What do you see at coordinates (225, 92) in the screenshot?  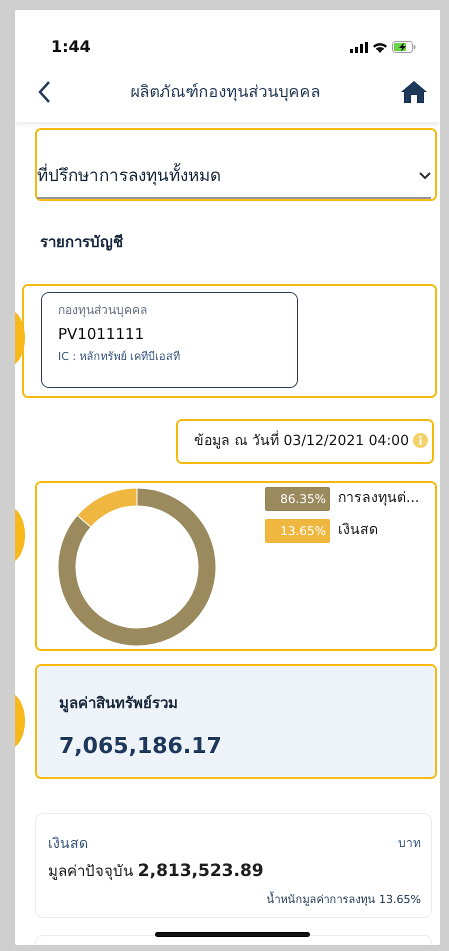 I see `page-title: ผลิตภัณฑ์กองทุนส่วนบุคคล` at bounding box center [225, 92].